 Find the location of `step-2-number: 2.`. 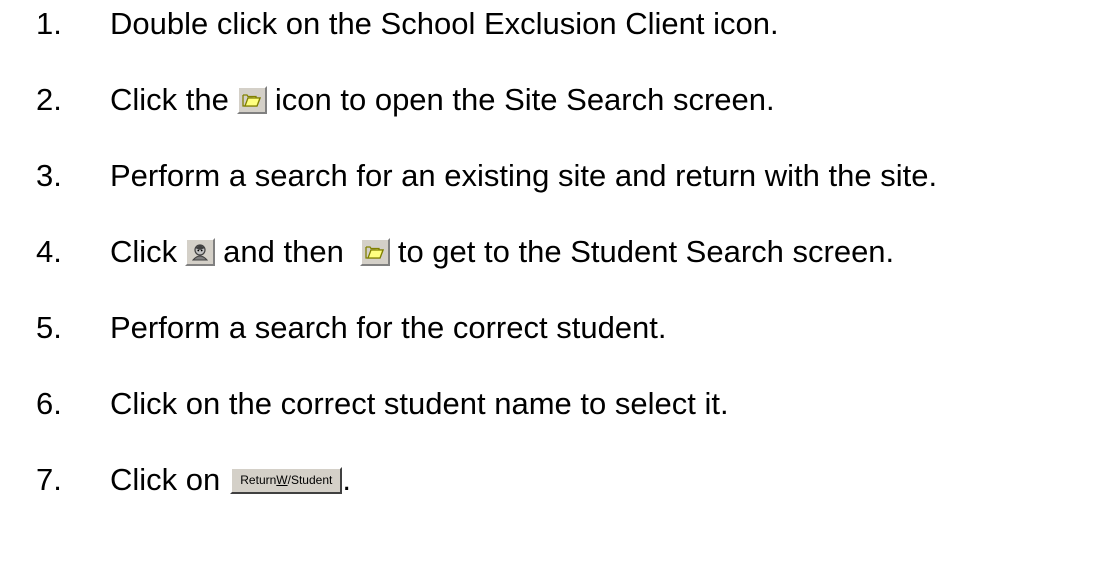

step-2-number: 2. is located at coordinates (49, 99).